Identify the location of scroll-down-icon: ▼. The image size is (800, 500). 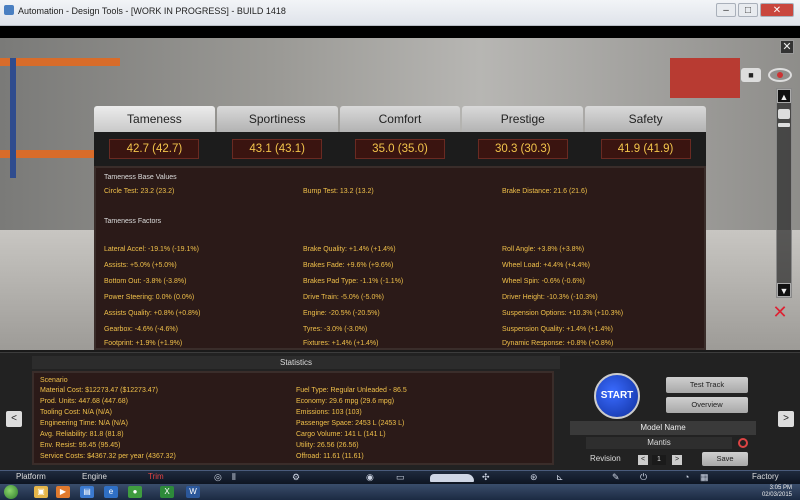
(784, 290).